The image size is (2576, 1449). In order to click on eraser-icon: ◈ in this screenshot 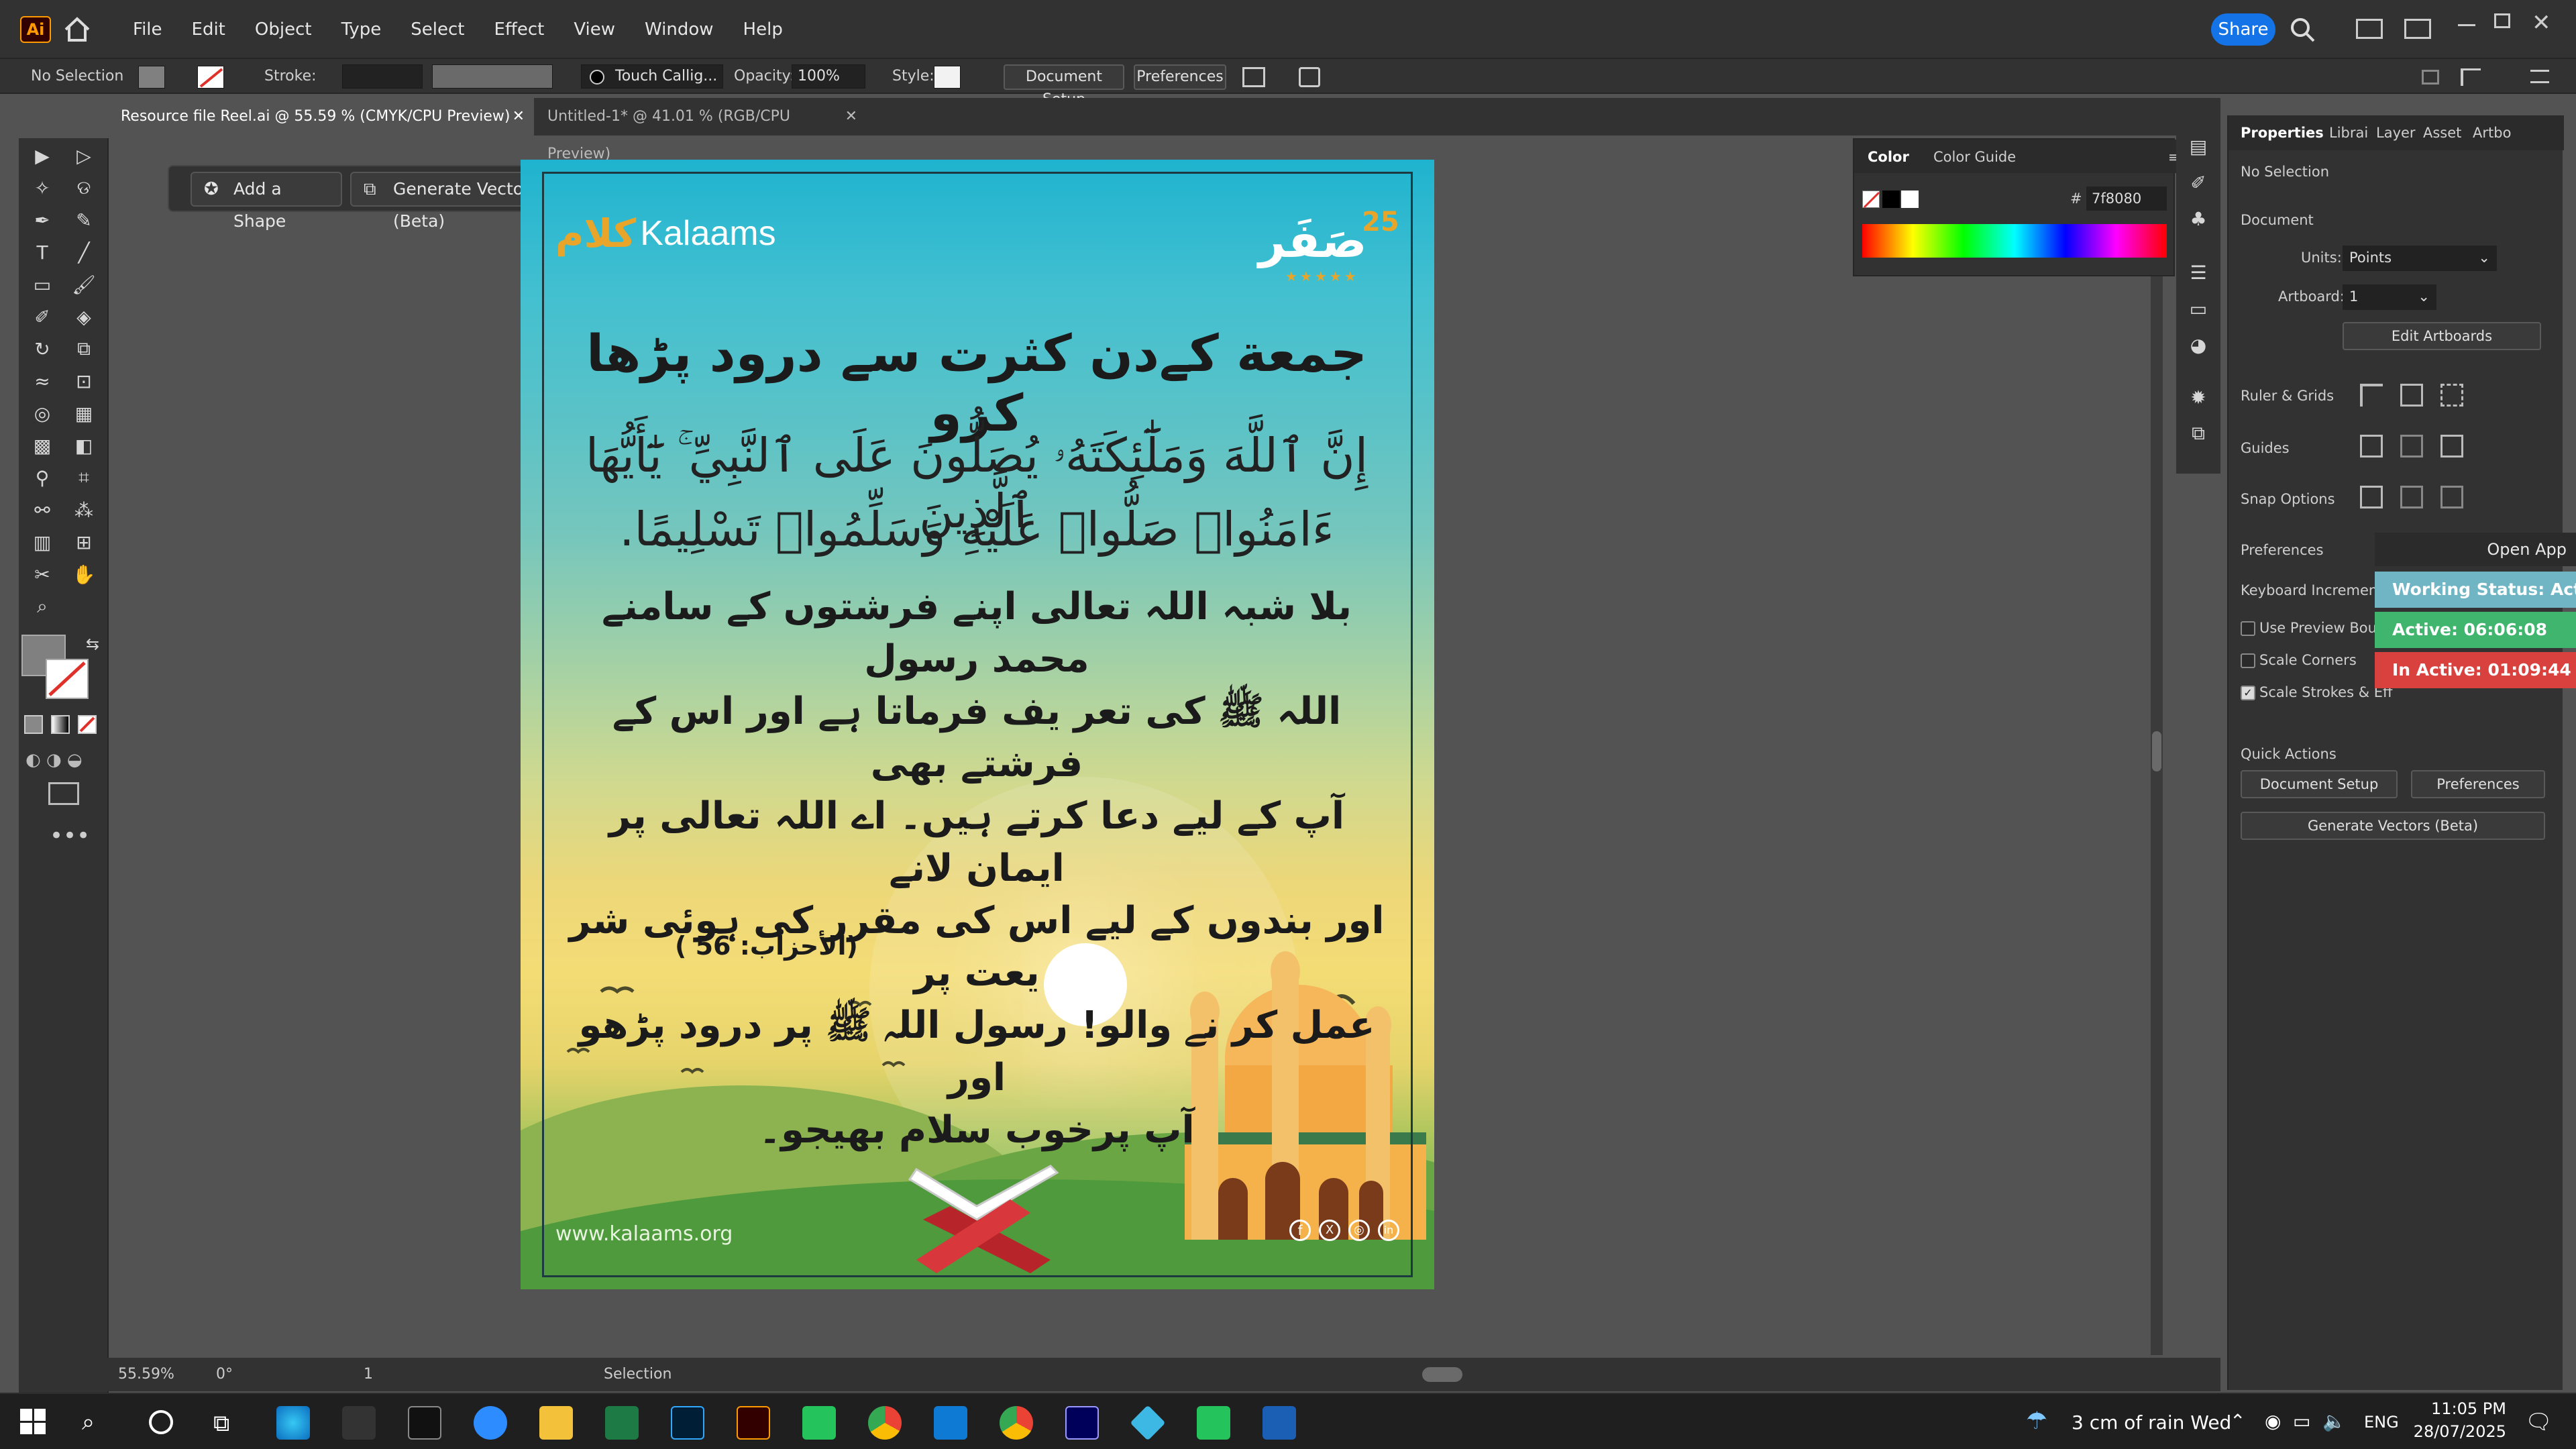, I will do `click(84, 316)`.